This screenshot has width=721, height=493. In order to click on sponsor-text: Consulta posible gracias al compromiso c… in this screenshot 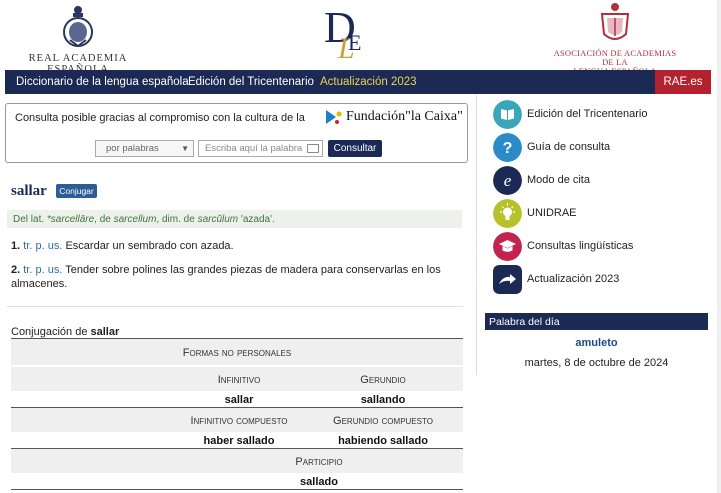, I will do `click(160, 118)`.